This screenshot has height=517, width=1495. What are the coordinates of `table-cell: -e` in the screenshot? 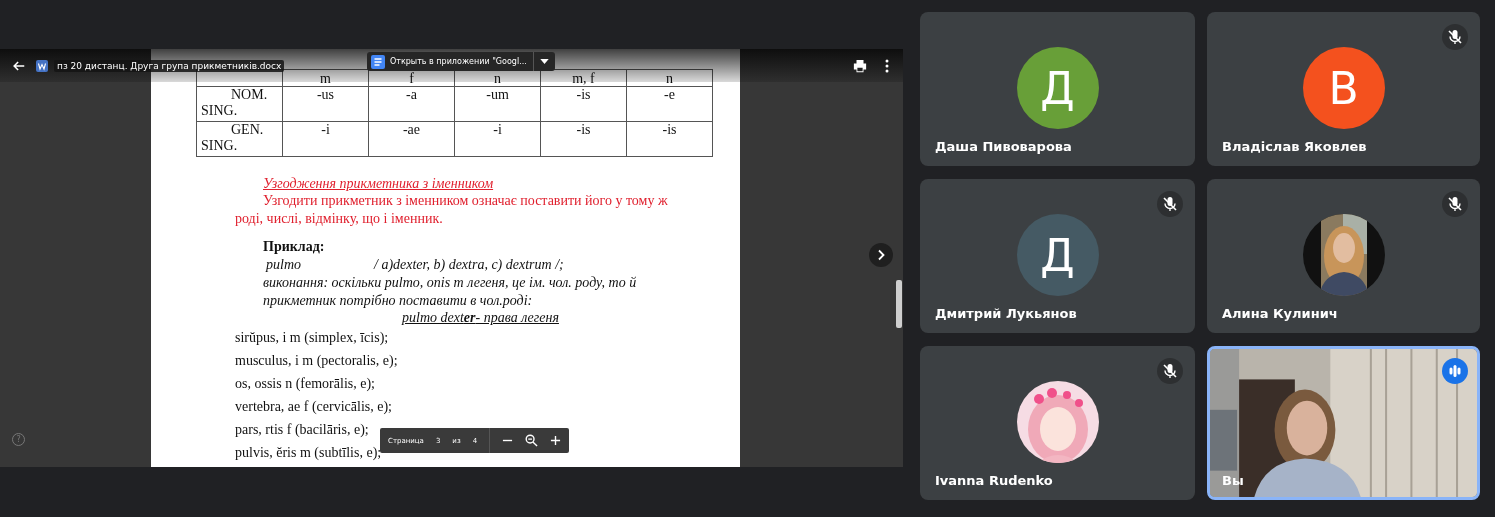 It's located at (669, 104).